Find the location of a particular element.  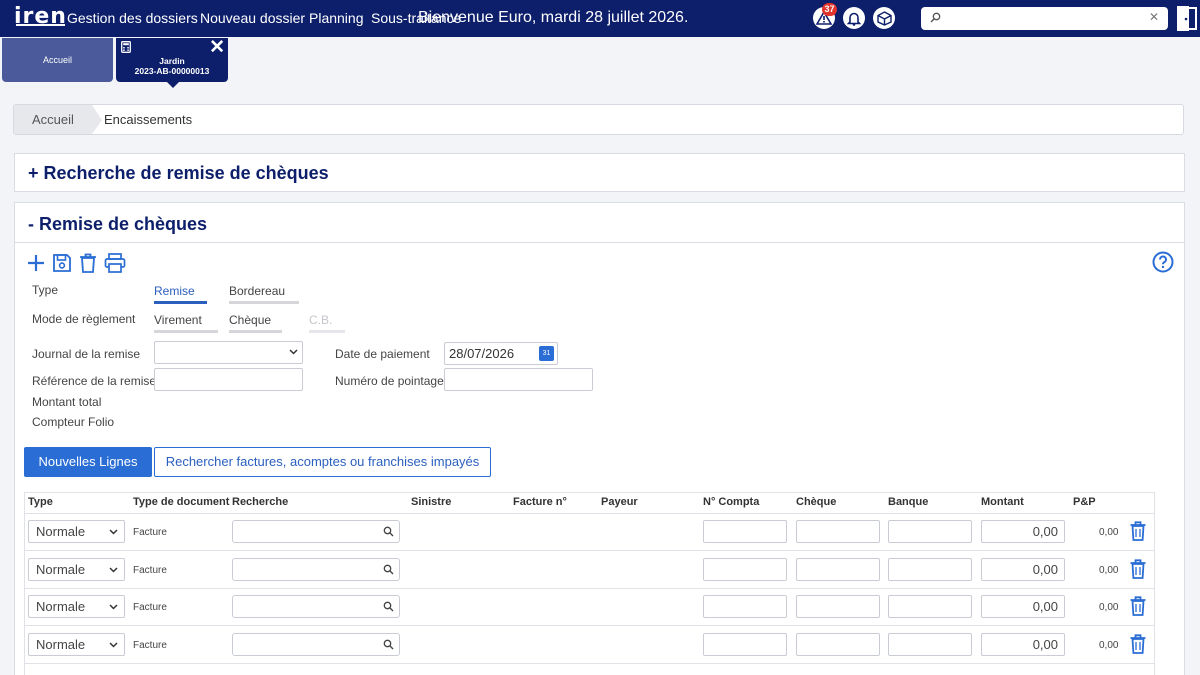

search-icon is located at coordinates (935, 17).